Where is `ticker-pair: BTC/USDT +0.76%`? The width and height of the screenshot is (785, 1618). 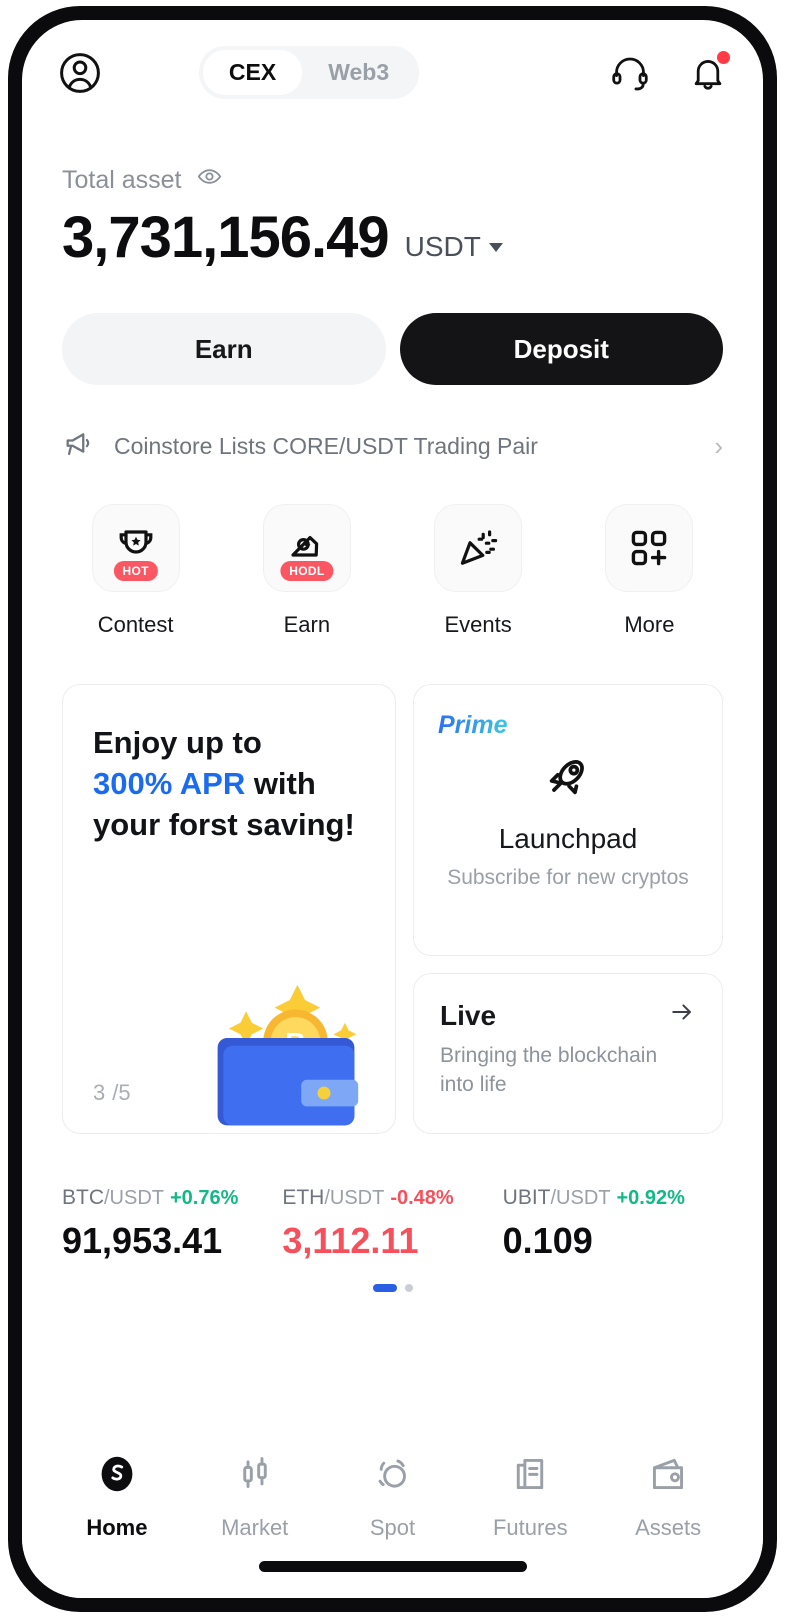
ticker-pair: BTC/USDT +0.76% is located at coordinates (172, 1198).